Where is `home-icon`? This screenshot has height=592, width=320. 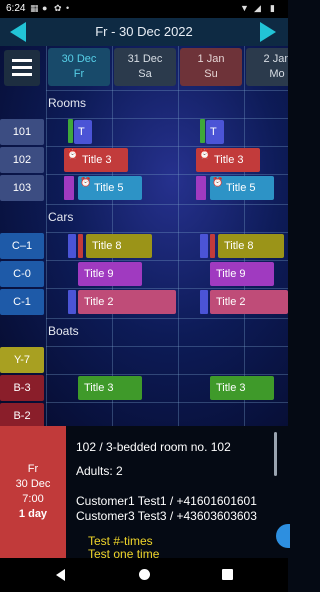
home-icon is located at coordinates (144, 574).